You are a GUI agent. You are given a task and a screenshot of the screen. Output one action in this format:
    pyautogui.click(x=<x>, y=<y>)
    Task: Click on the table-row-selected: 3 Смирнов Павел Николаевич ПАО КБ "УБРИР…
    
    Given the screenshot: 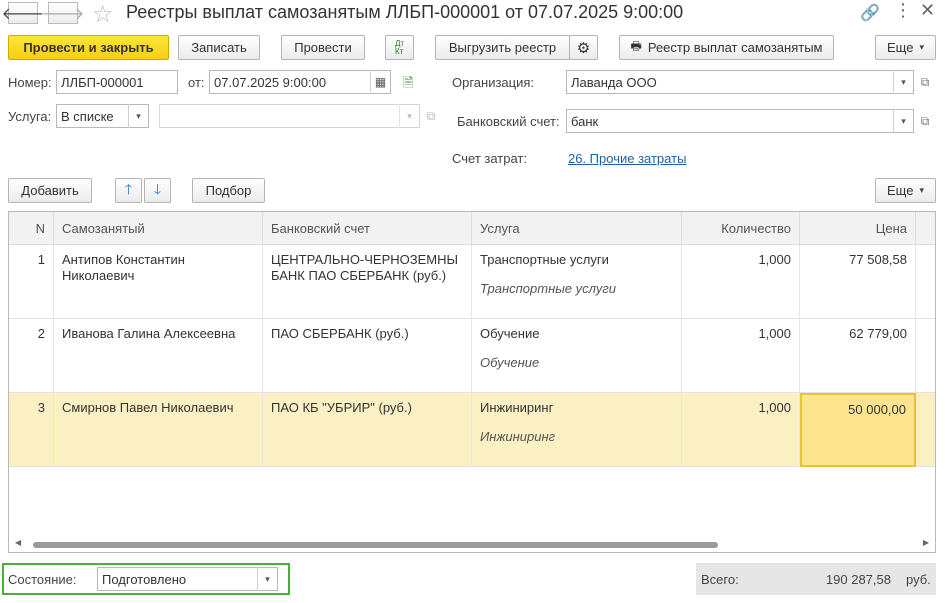 What is the action you would take?
    pyautogui.click(x=472, y=430)
    